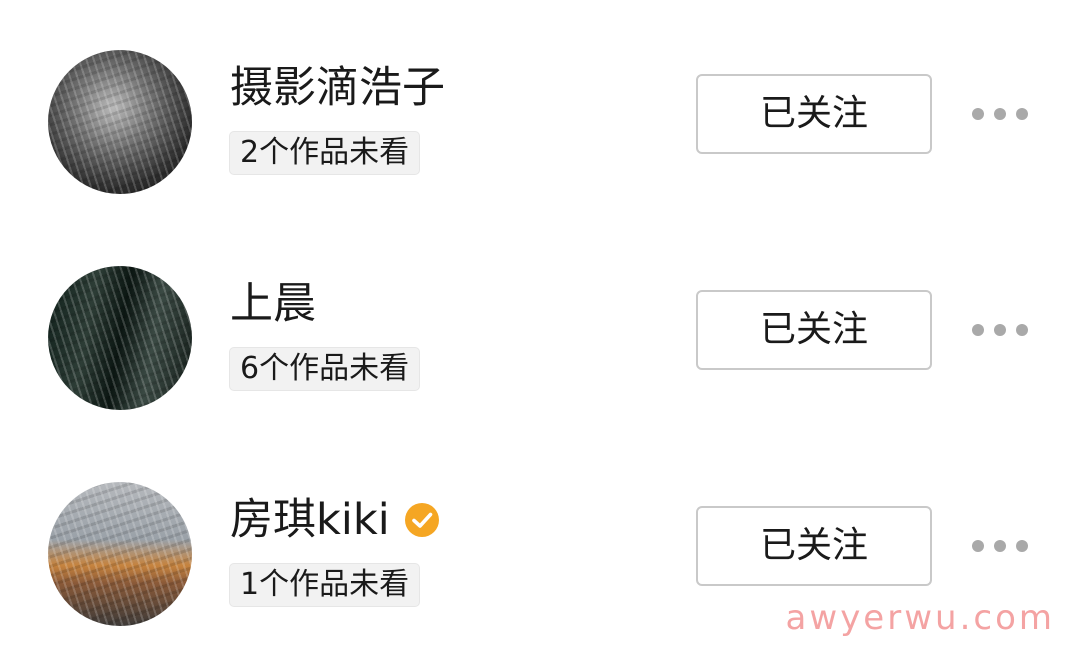 This screenshot has width=1077, height=648. What do you see at coordinates (325, 585) in the screenshot?
I see `unseen-works-badge: 1个作品未看` at bounding box center [325, 585].